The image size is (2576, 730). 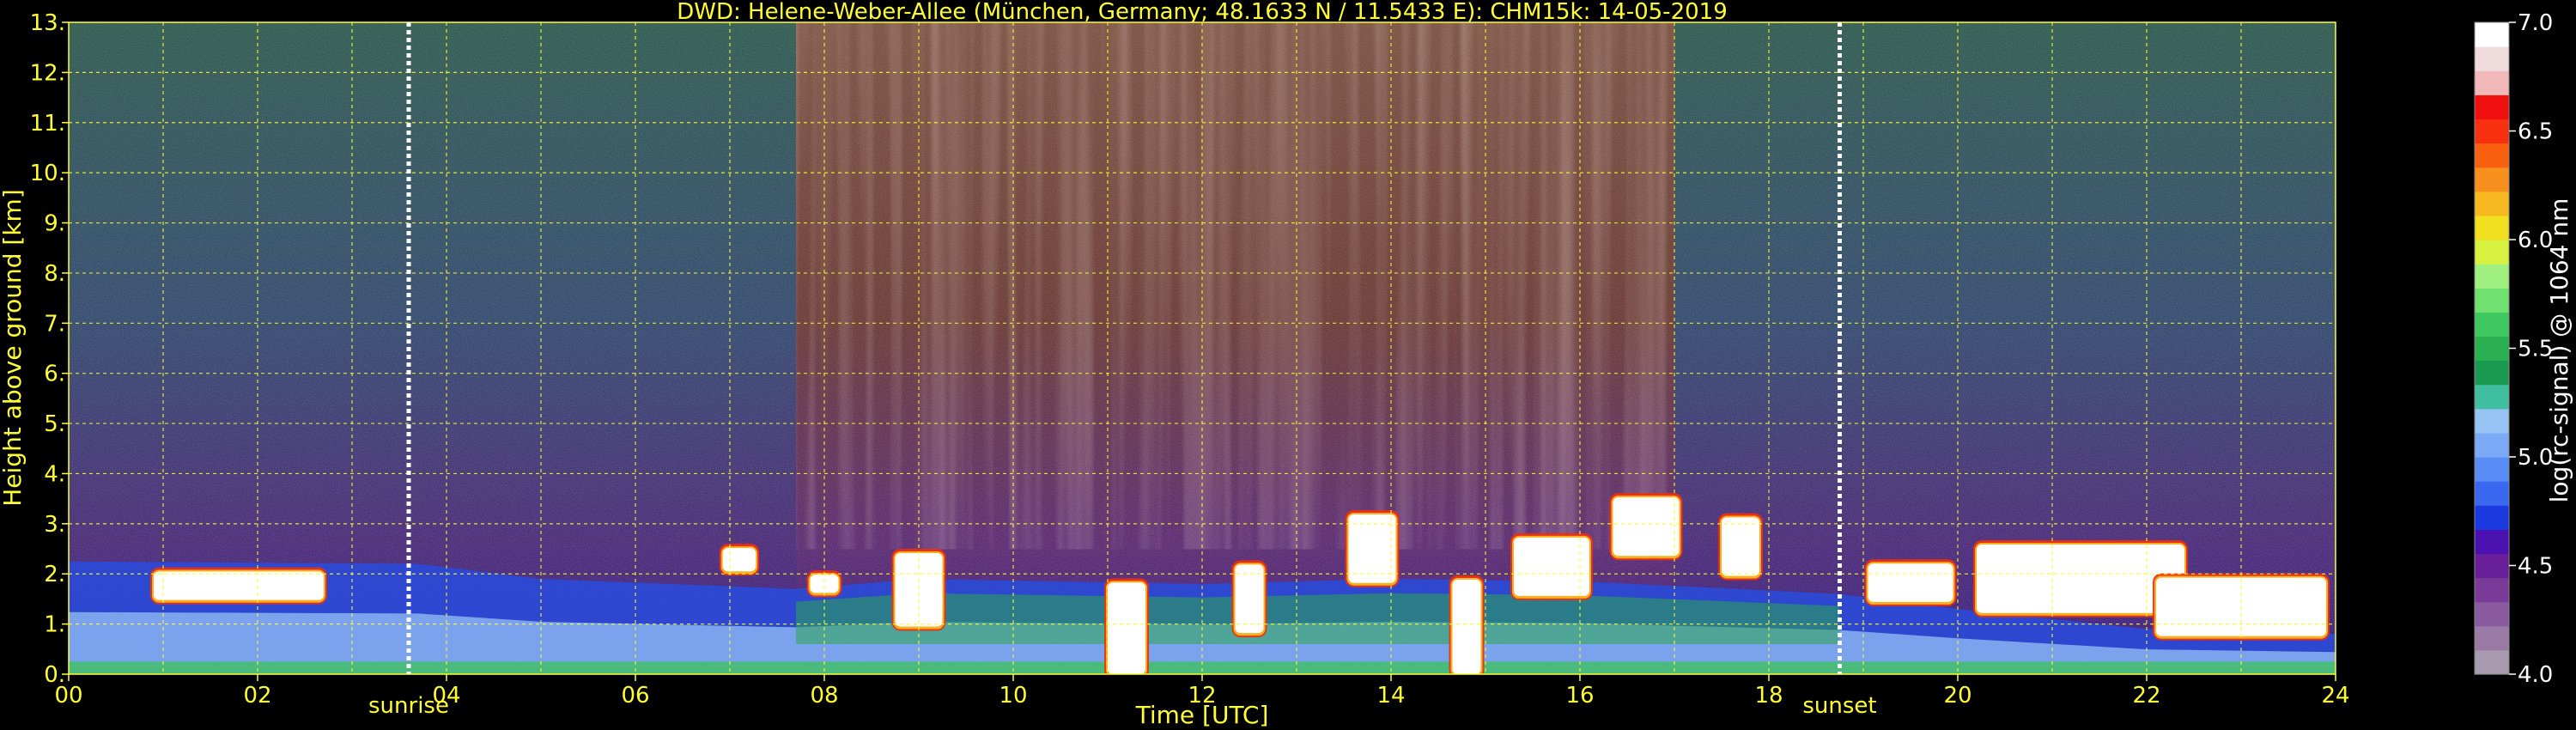 What do you see at coordinates (55, 625) in the screenshot?
I see `y-tick-label: 1.` at bounding box center [55, 625].